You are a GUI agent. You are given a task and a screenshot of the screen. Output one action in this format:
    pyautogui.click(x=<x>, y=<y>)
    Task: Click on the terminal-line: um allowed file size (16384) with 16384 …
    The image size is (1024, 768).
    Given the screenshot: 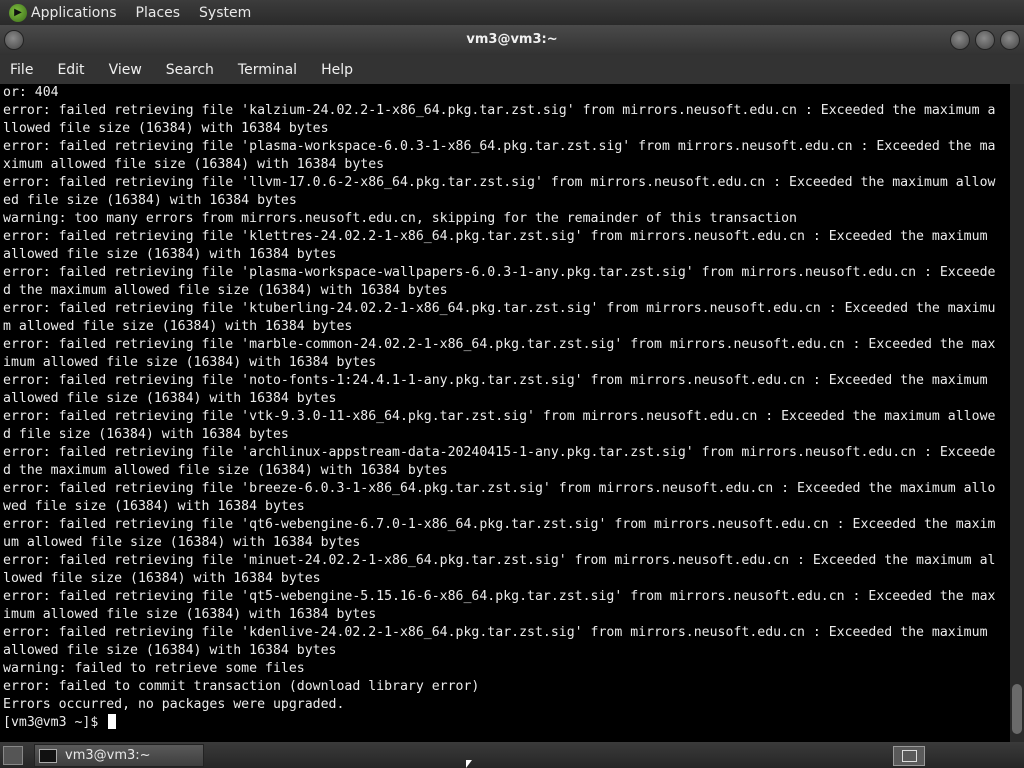 What is the action you would take?
    pyautogui.click(x=182, y=542)
    